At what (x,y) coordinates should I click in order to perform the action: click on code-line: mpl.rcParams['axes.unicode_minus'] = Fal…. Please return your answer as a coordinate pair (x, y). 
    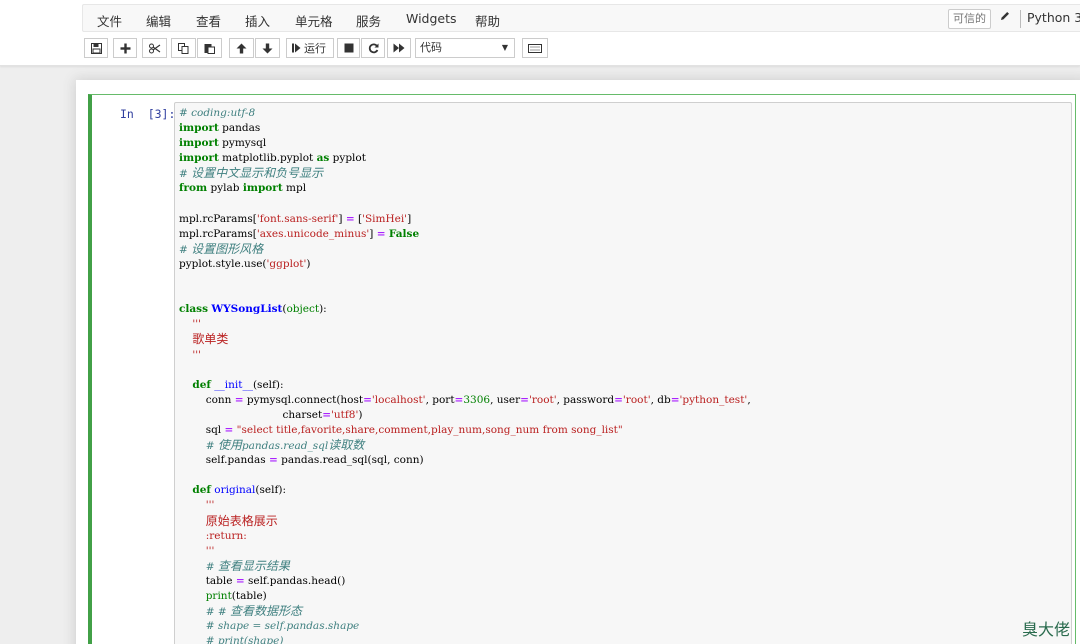
    Looking at the image, I should click on (299, 233).